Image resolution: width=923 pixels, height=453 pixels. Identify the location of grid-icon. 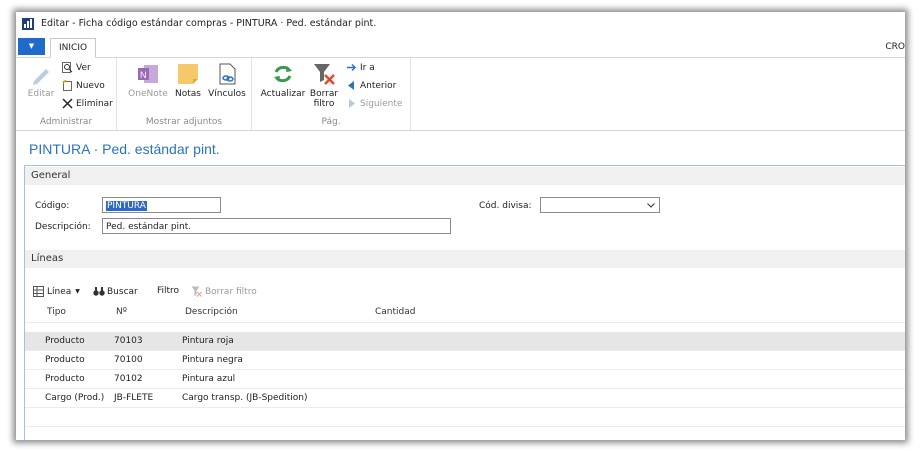
(38, 291).